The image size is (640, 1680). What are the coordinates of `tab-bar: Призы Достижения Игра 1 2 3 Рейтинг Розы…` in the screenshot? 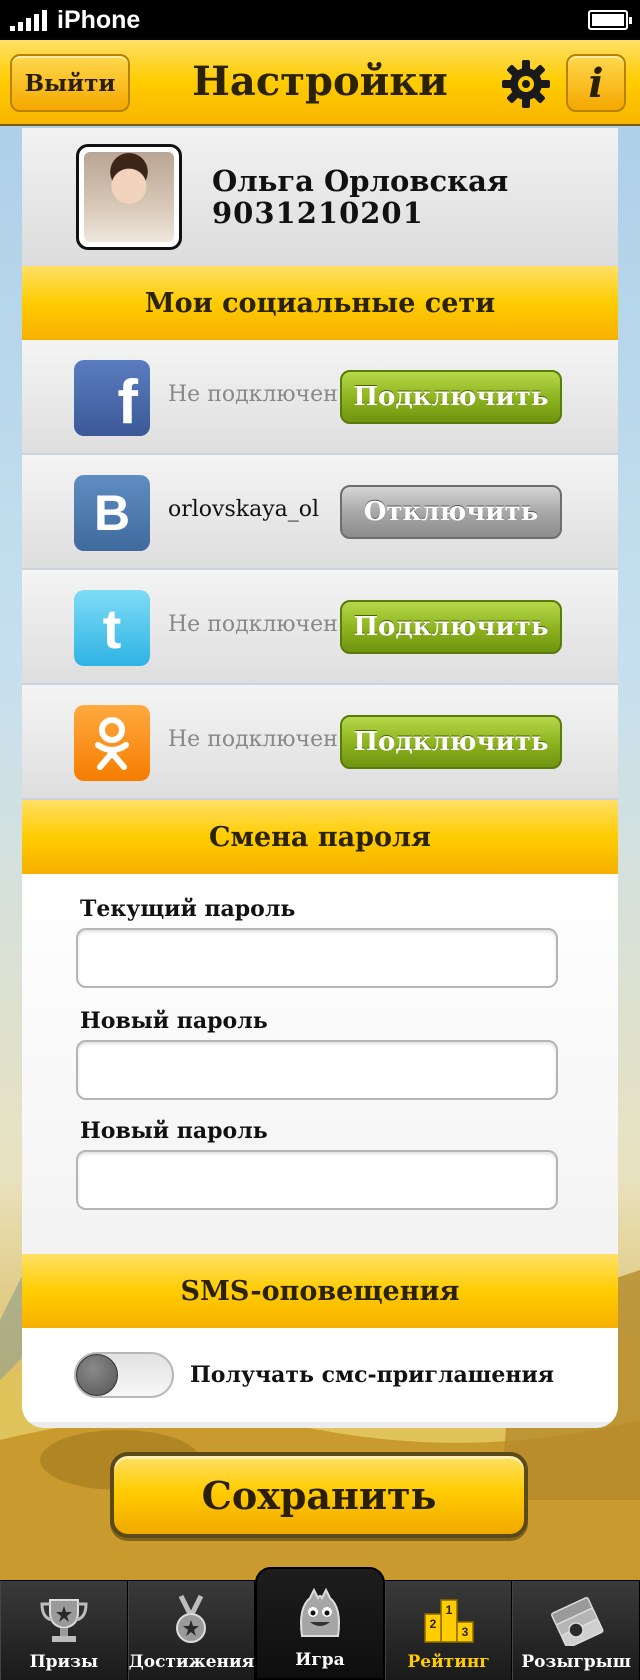 It's located at (320, 1623).